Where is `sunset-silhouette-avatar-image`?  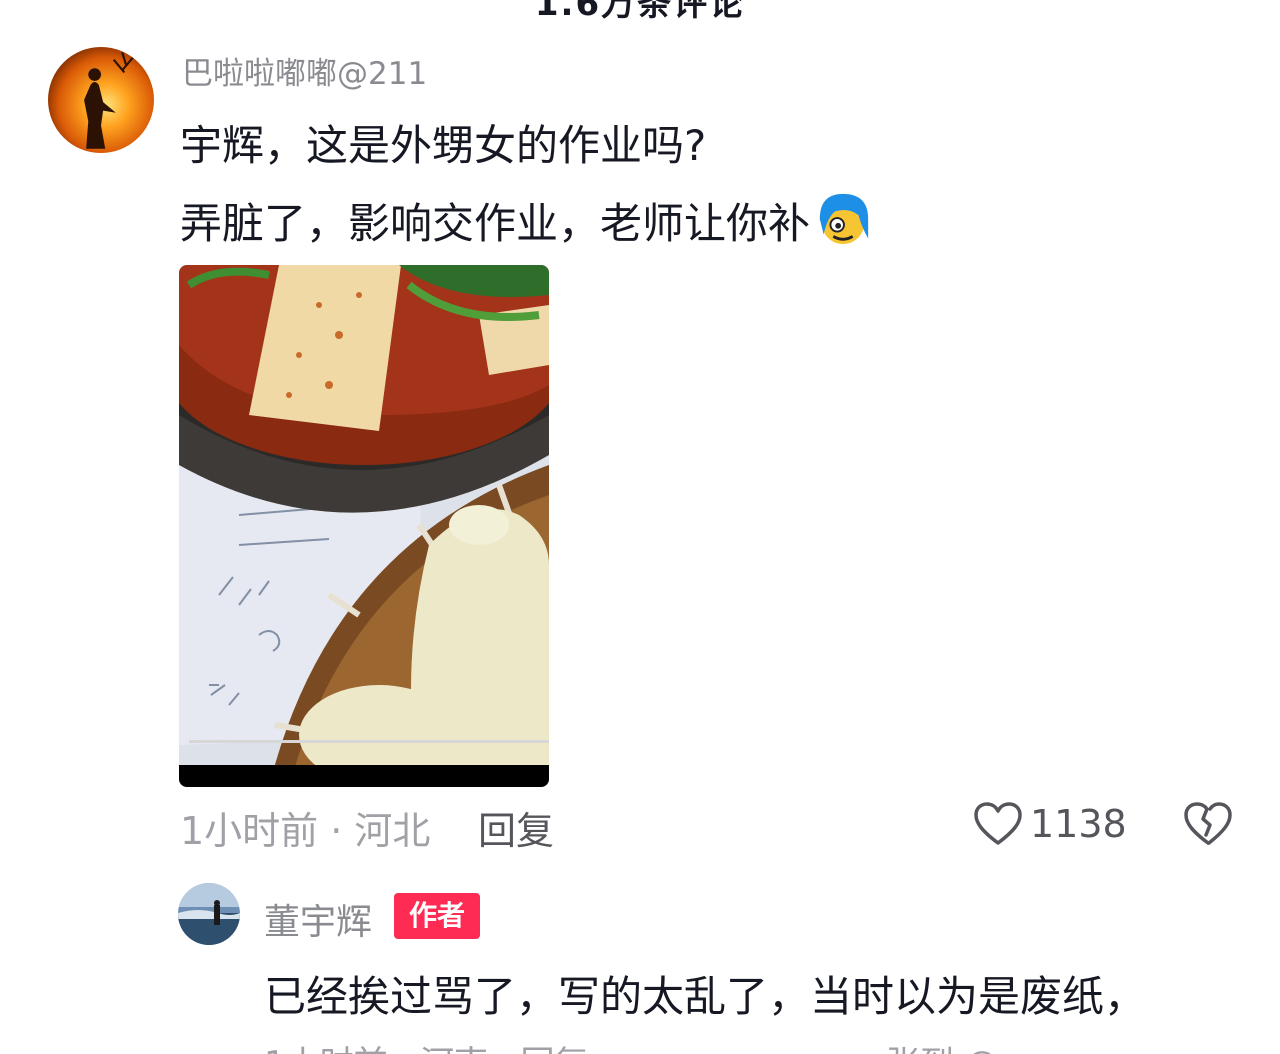 sunset-silhouette-avatar-image is located at coordinates (101, 100).